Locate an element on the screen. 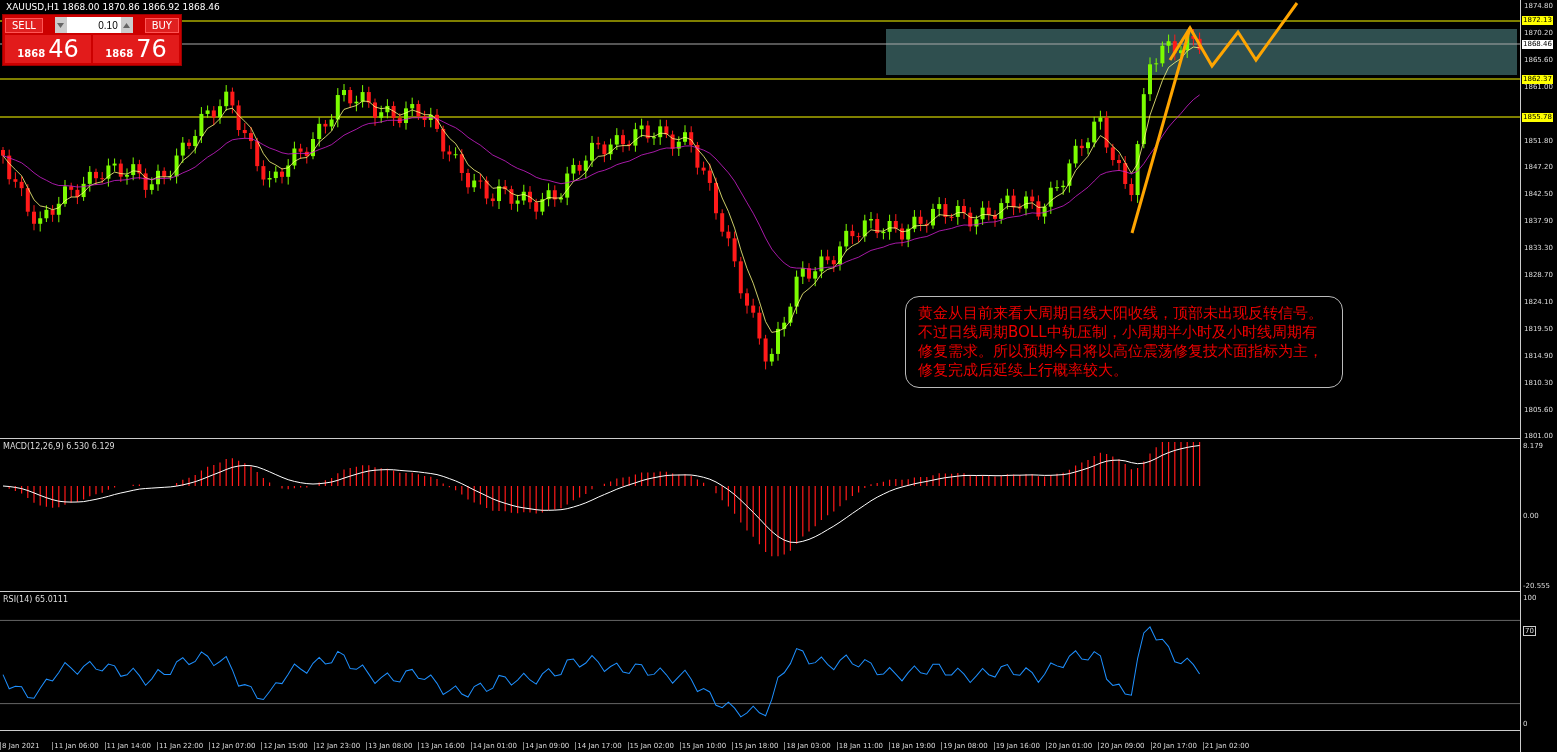 The height and width of the screenshot is (752, 1557). price-zone-rectangle is located at coordinates (1201, 52).